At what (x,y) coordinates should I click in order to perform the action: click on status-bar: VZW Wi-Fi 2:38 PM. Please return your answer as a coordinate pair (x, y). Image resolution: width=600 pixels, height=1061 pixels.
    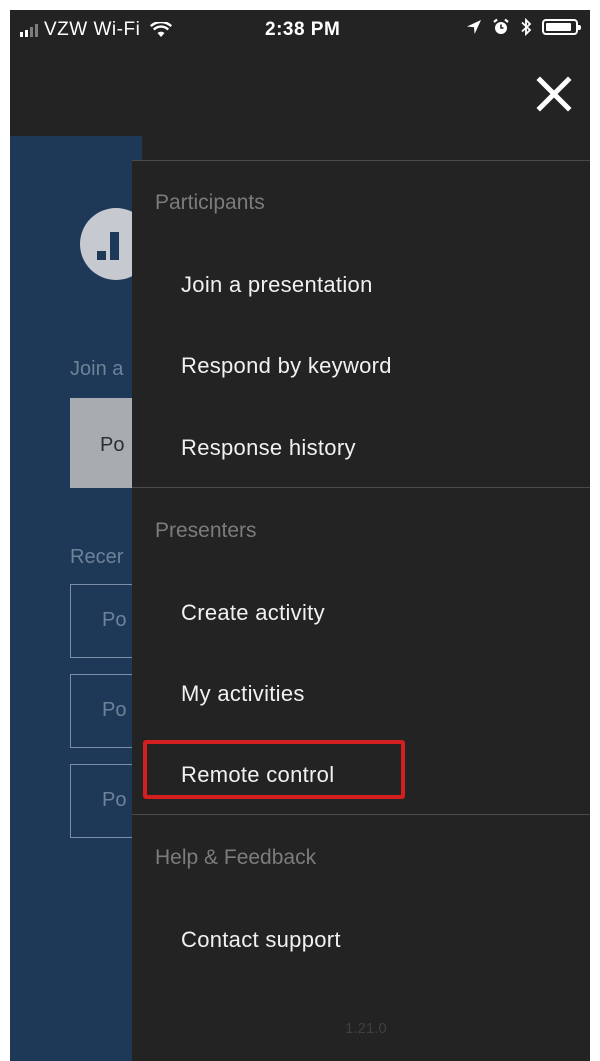
    Looking at the image, I should click on (300, 31).